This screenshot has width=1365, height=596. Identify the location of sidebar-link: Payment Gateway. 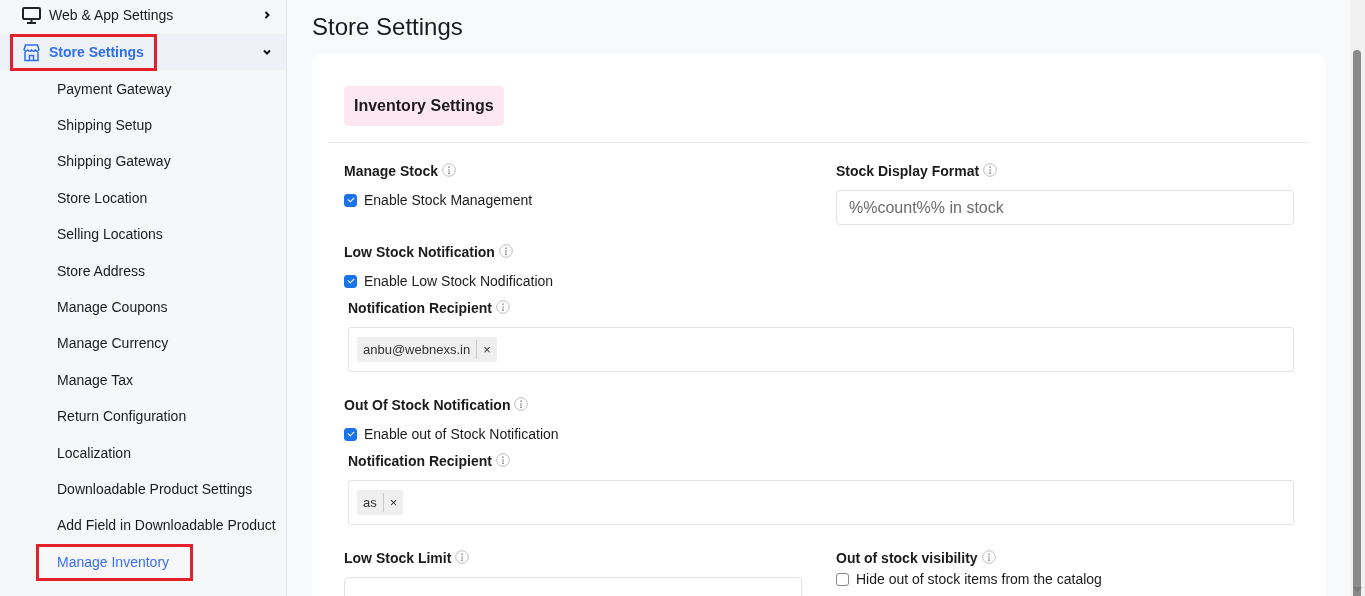
(116, 89).